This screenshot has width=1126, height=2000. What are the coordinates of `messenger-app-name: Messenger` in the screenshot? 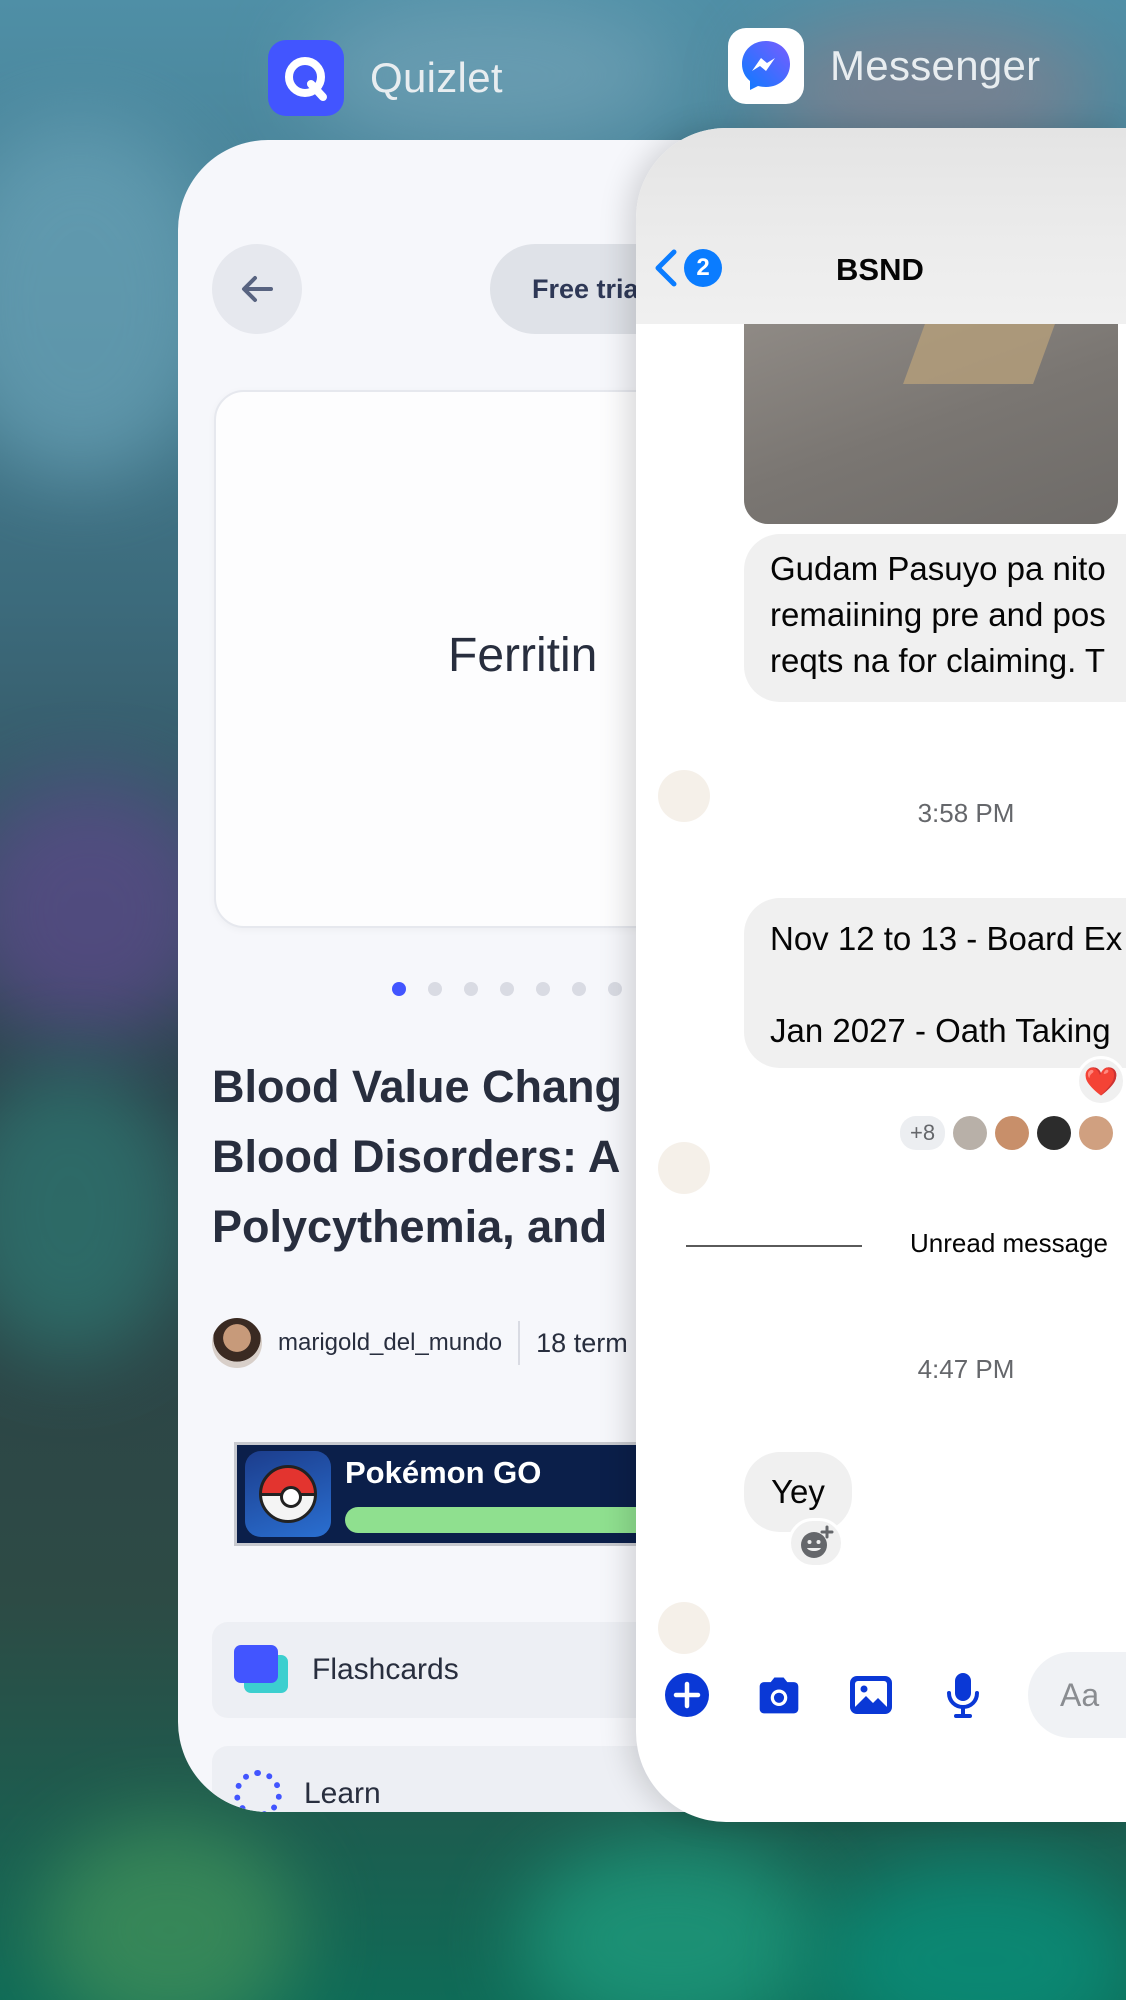 It's located at (935, 65).